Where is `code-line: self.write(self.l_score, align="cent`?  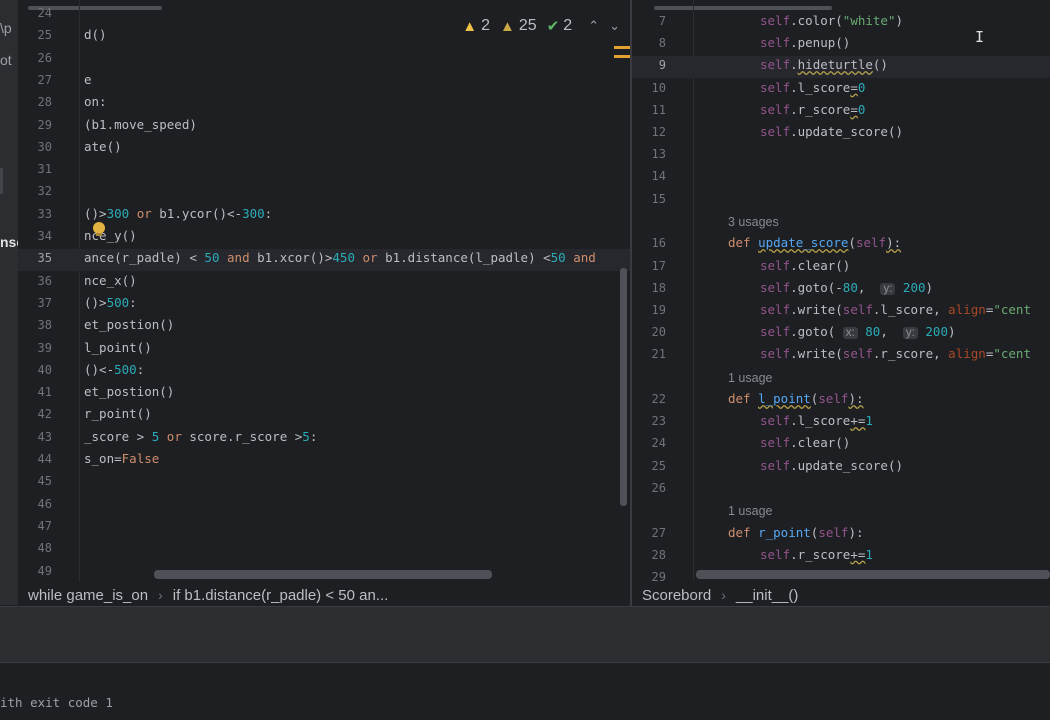 code-line: self.write(self.l_score, align="cent is located at coordinates (895, 309).